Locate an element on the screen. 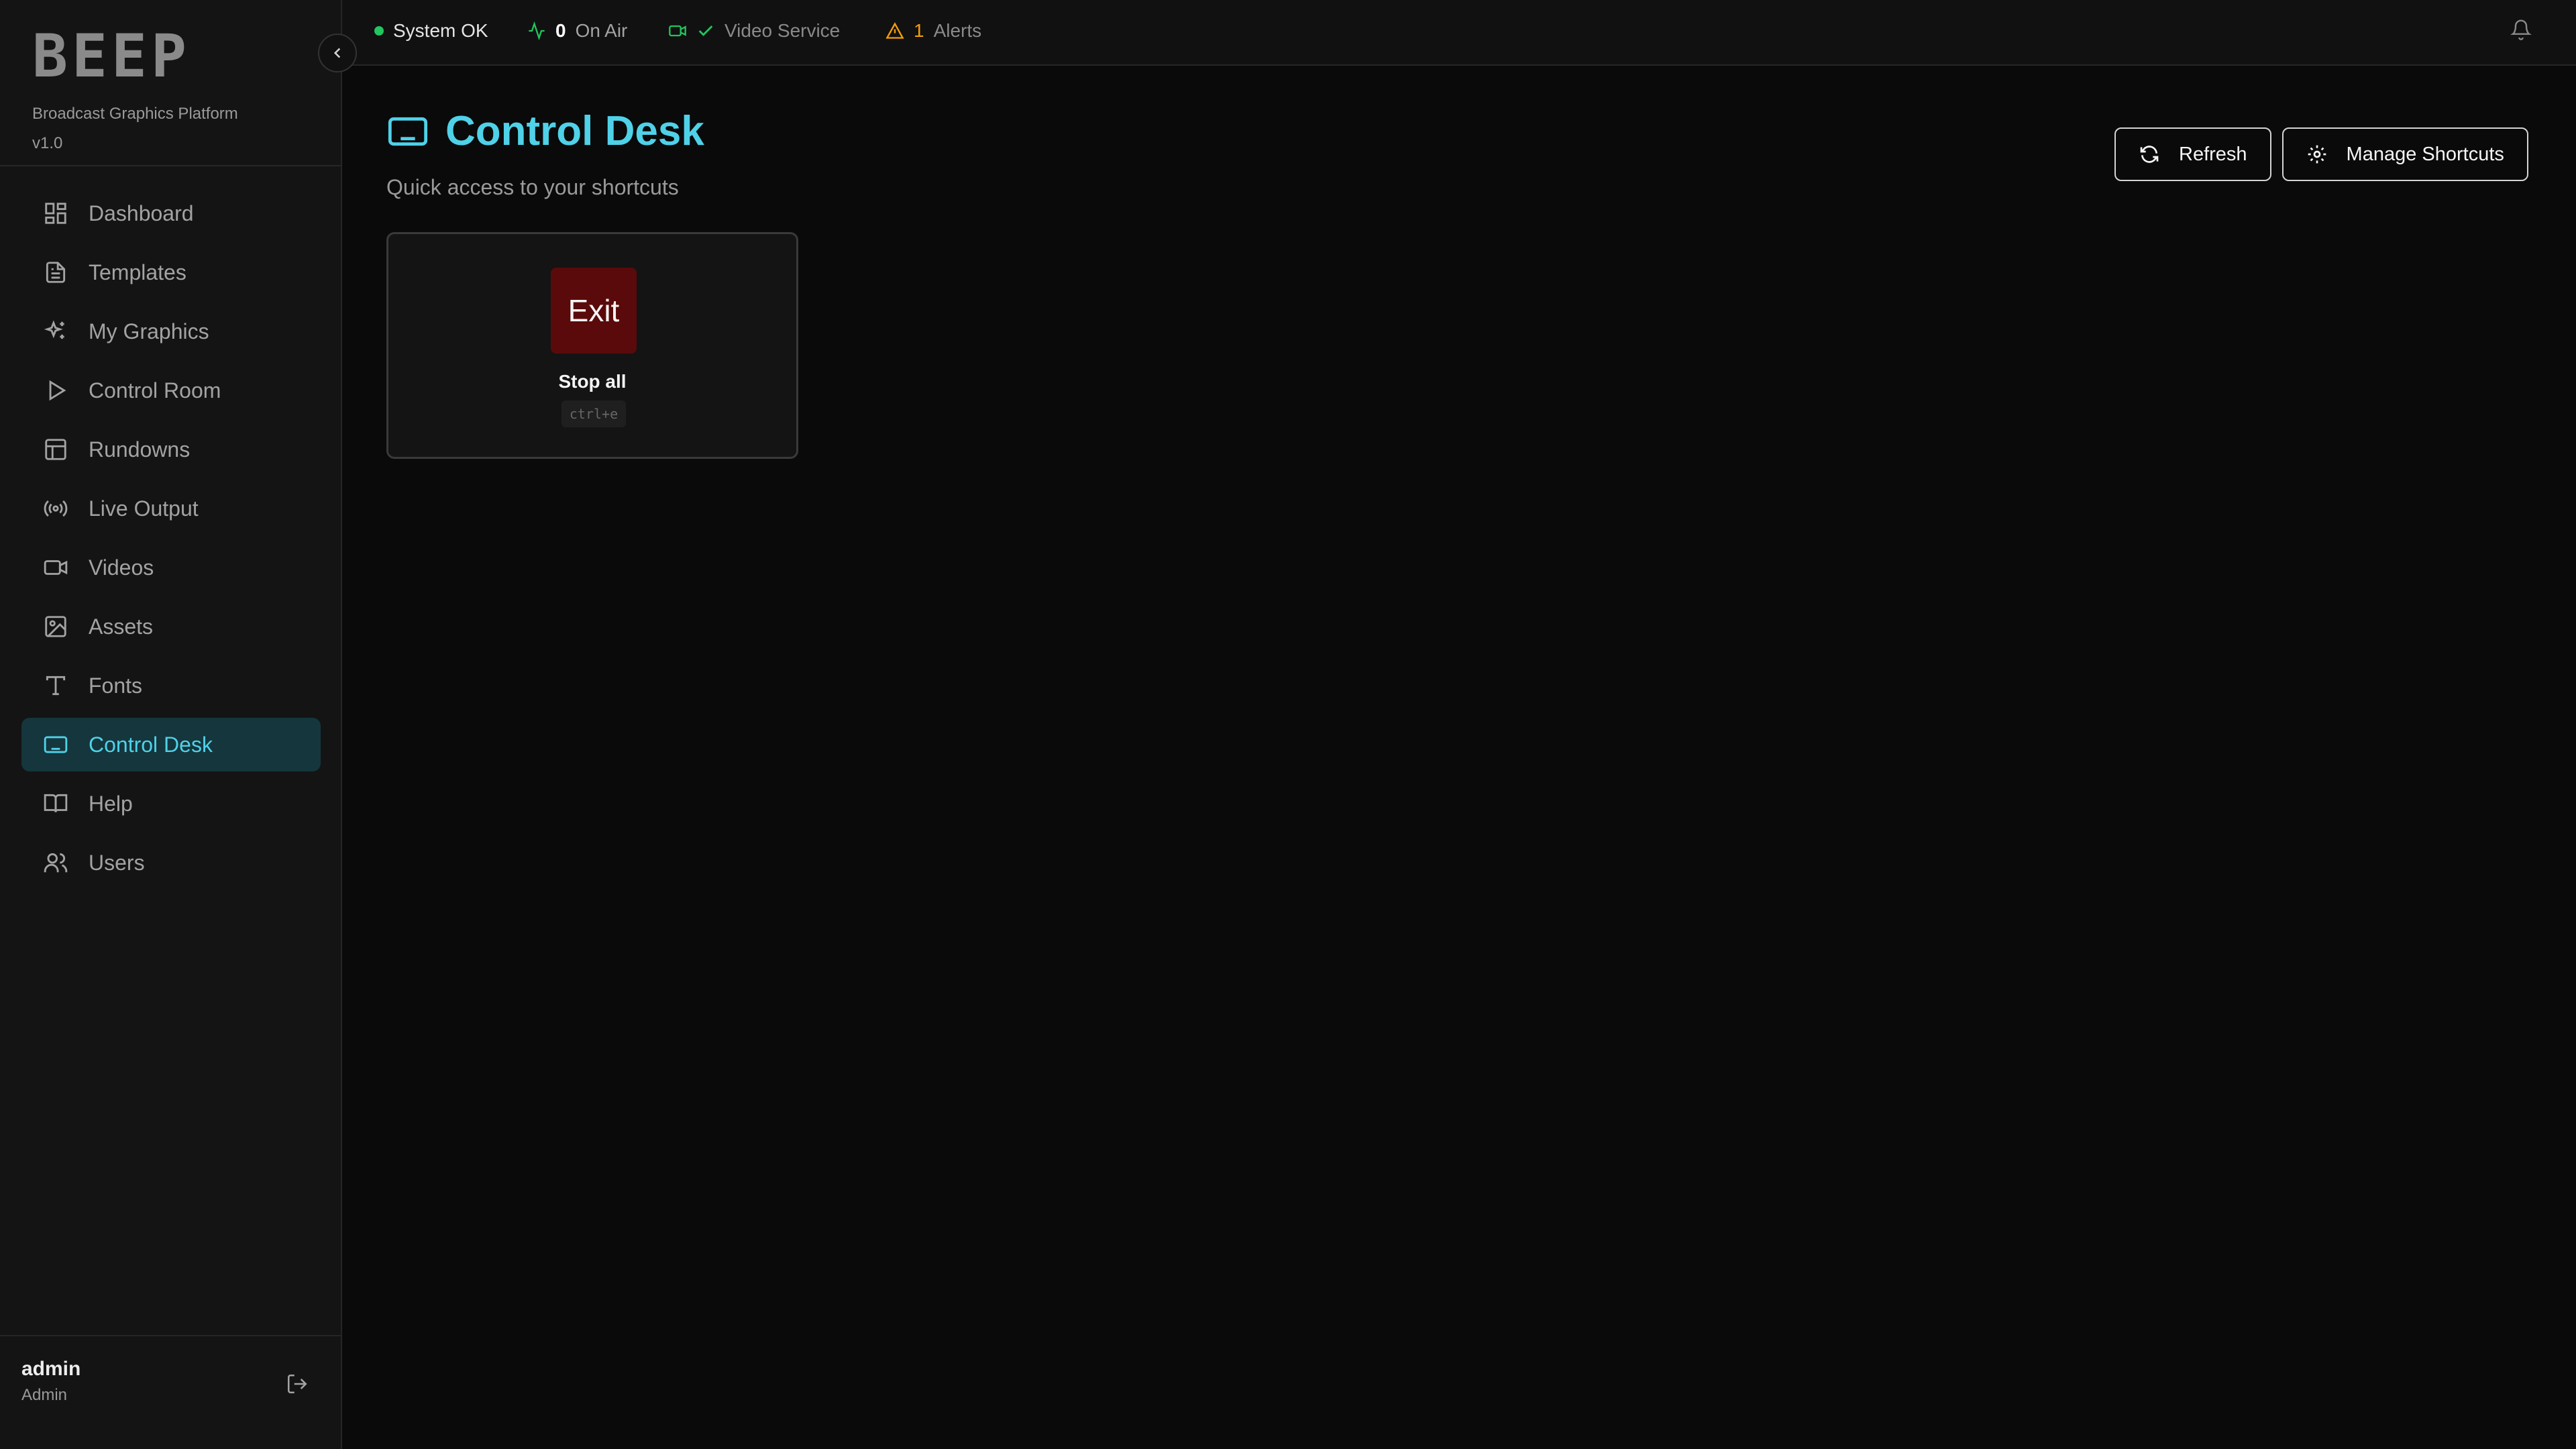  sidebar-item-label: Control Room is located at coordinates (155, 390).